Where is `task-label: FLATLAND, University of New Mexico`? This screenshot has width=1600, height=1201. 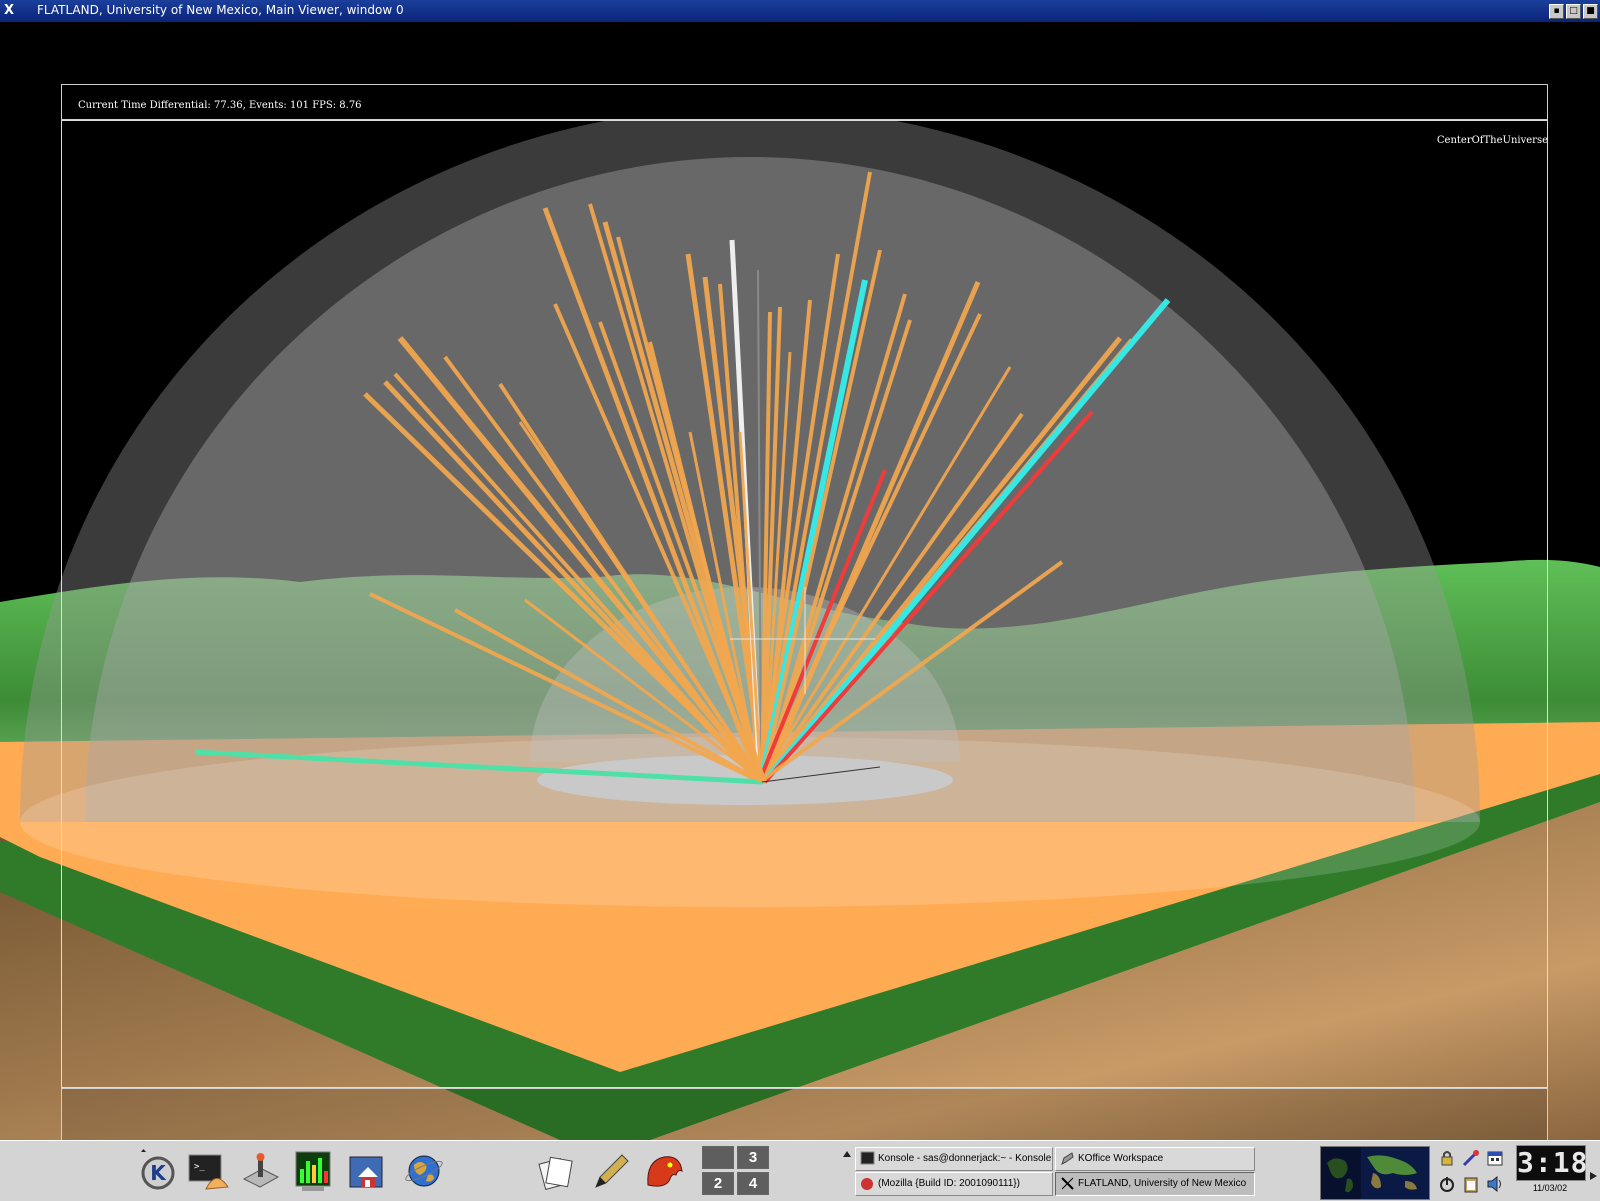 task-label: FLATLAND, University of New Mexico is located at coordinates (1162, 1183).